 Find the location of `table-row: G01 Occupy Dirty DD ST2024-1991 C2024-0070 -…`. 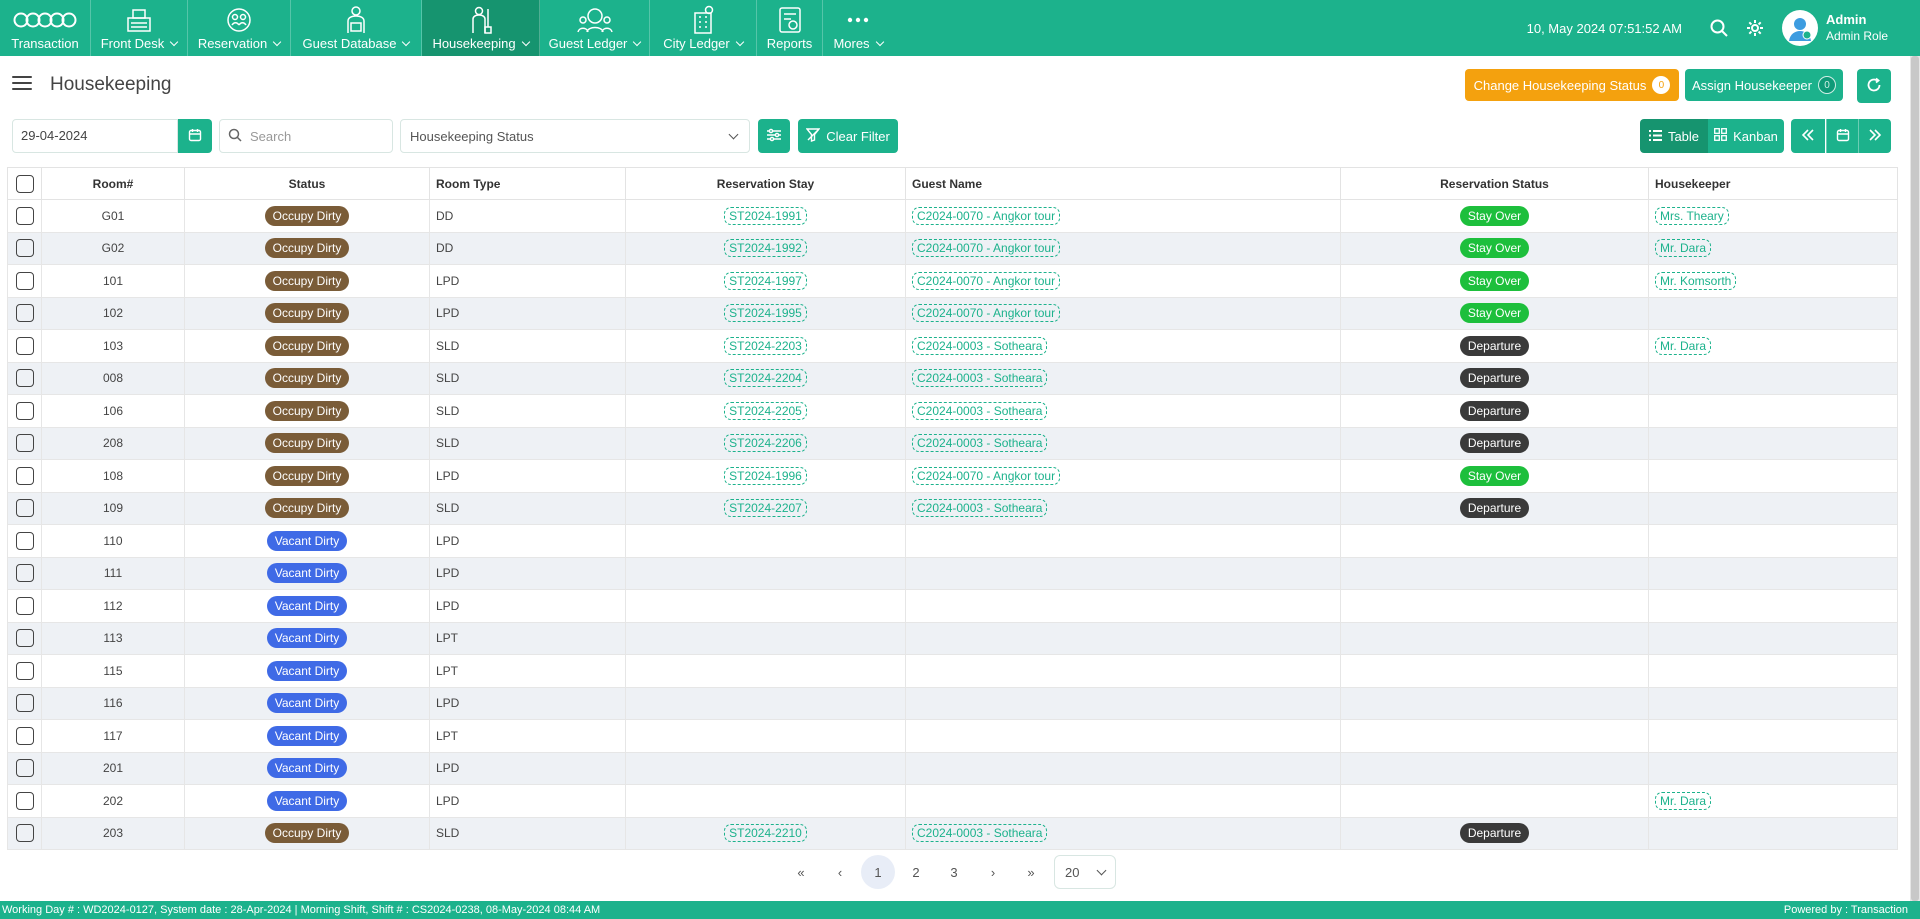

table-row: G01 Occupy Dirty DD ST2024-1991 C2024-0070 -… is located at coordinates (952, 216).